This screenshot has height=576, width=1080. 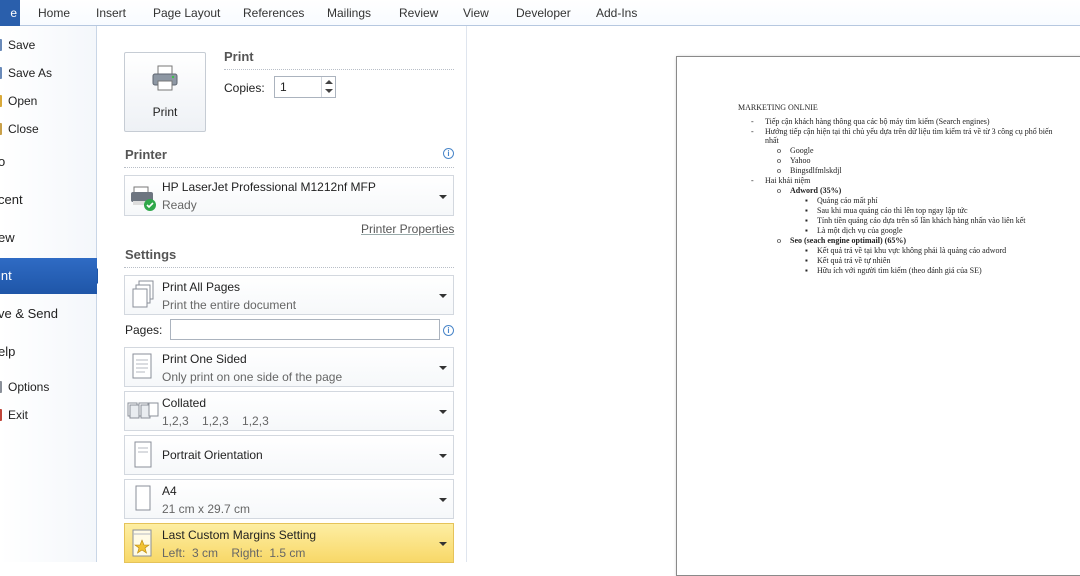 I want to click on nav-save-send-label: ve & Send, so click(x=29, y=313).